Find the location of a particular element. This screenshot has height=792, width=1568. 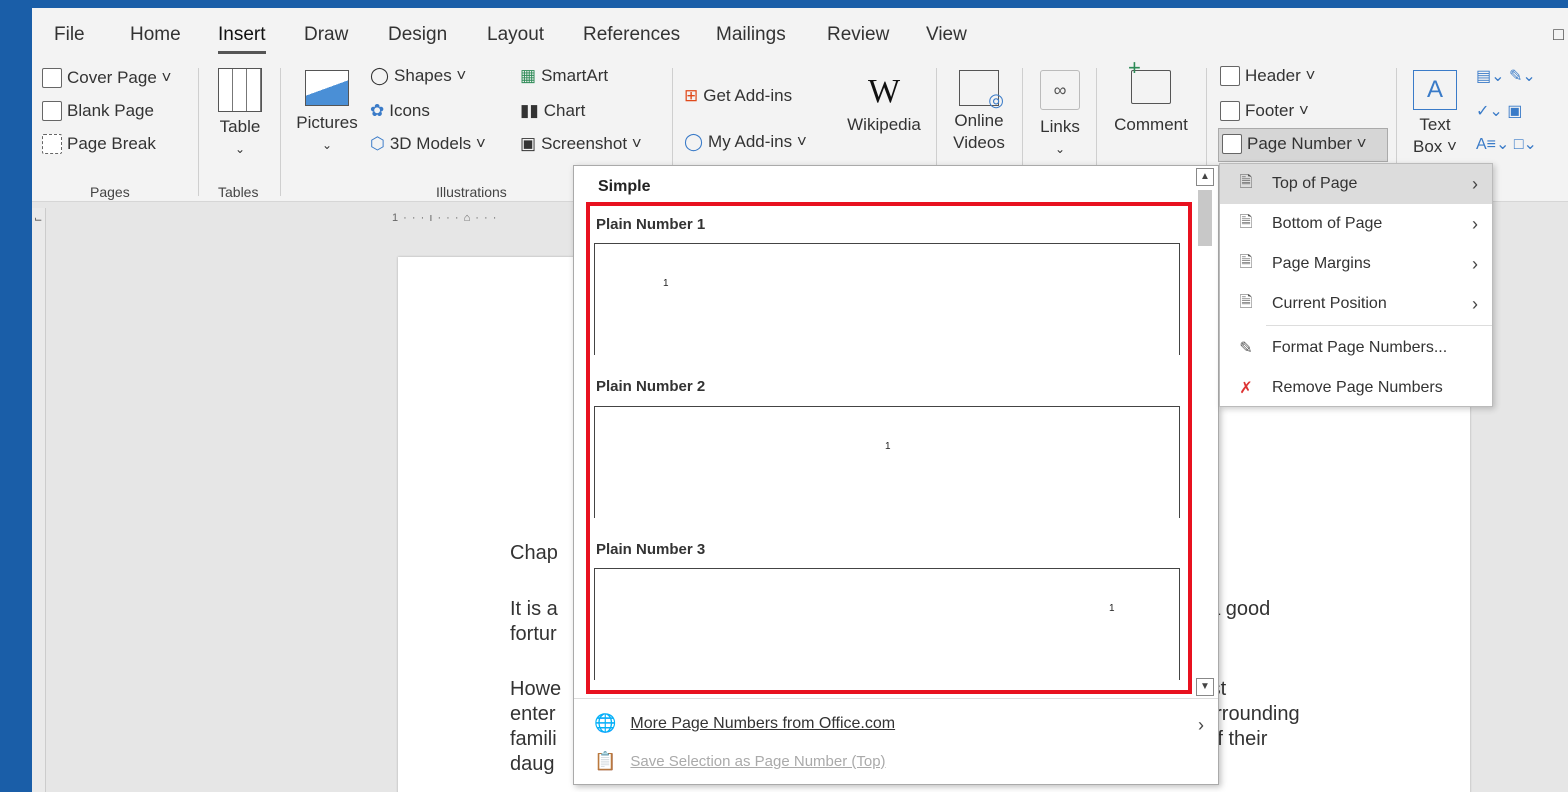

page-number-icon is located at coordinates (1232, 144).